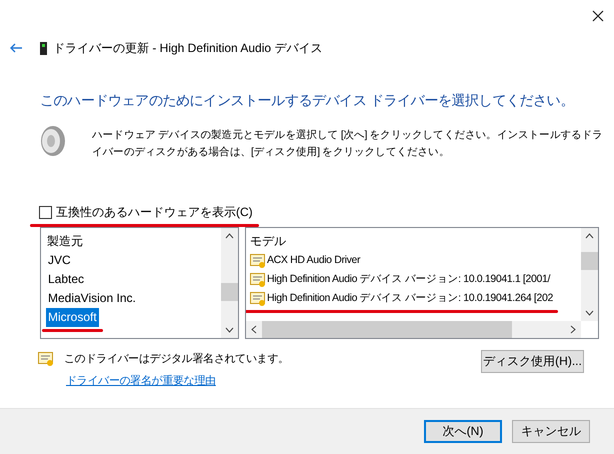 The height and width of the screenshot is (454, 614). Describe the element at coordinates (313, 260) in the screenshot. I see `item-label: ACX HD Audio Driver` at that location.